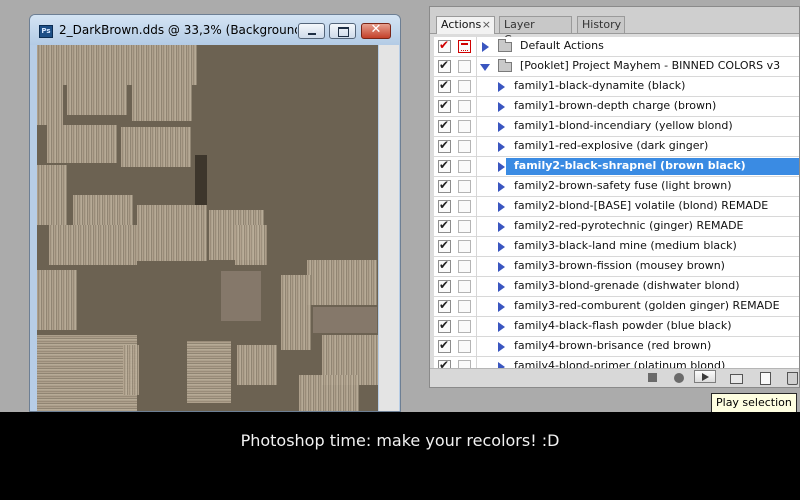 The width and height of the screenshot is (800, 500). I want to click on trash-icon, so click(792, 378).